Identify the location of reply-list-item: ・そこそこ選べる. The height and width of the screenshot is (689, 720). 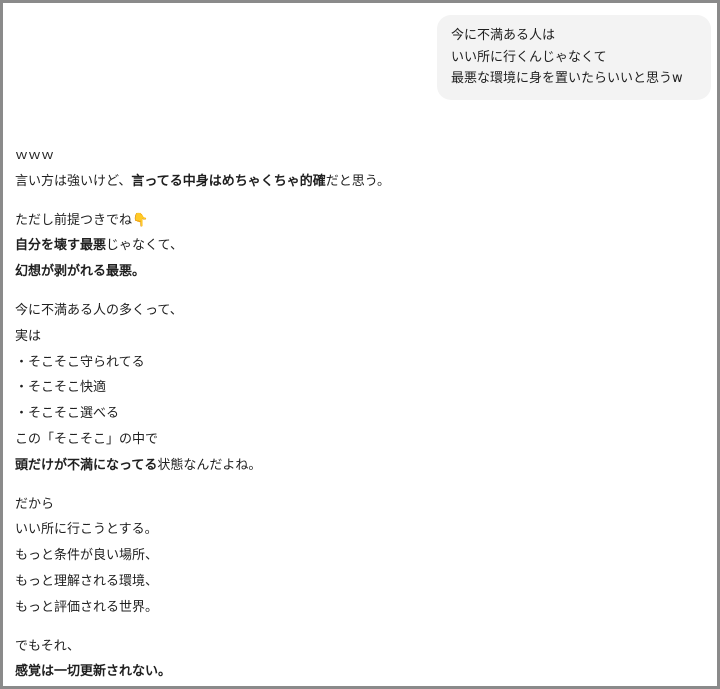
(360, 414).